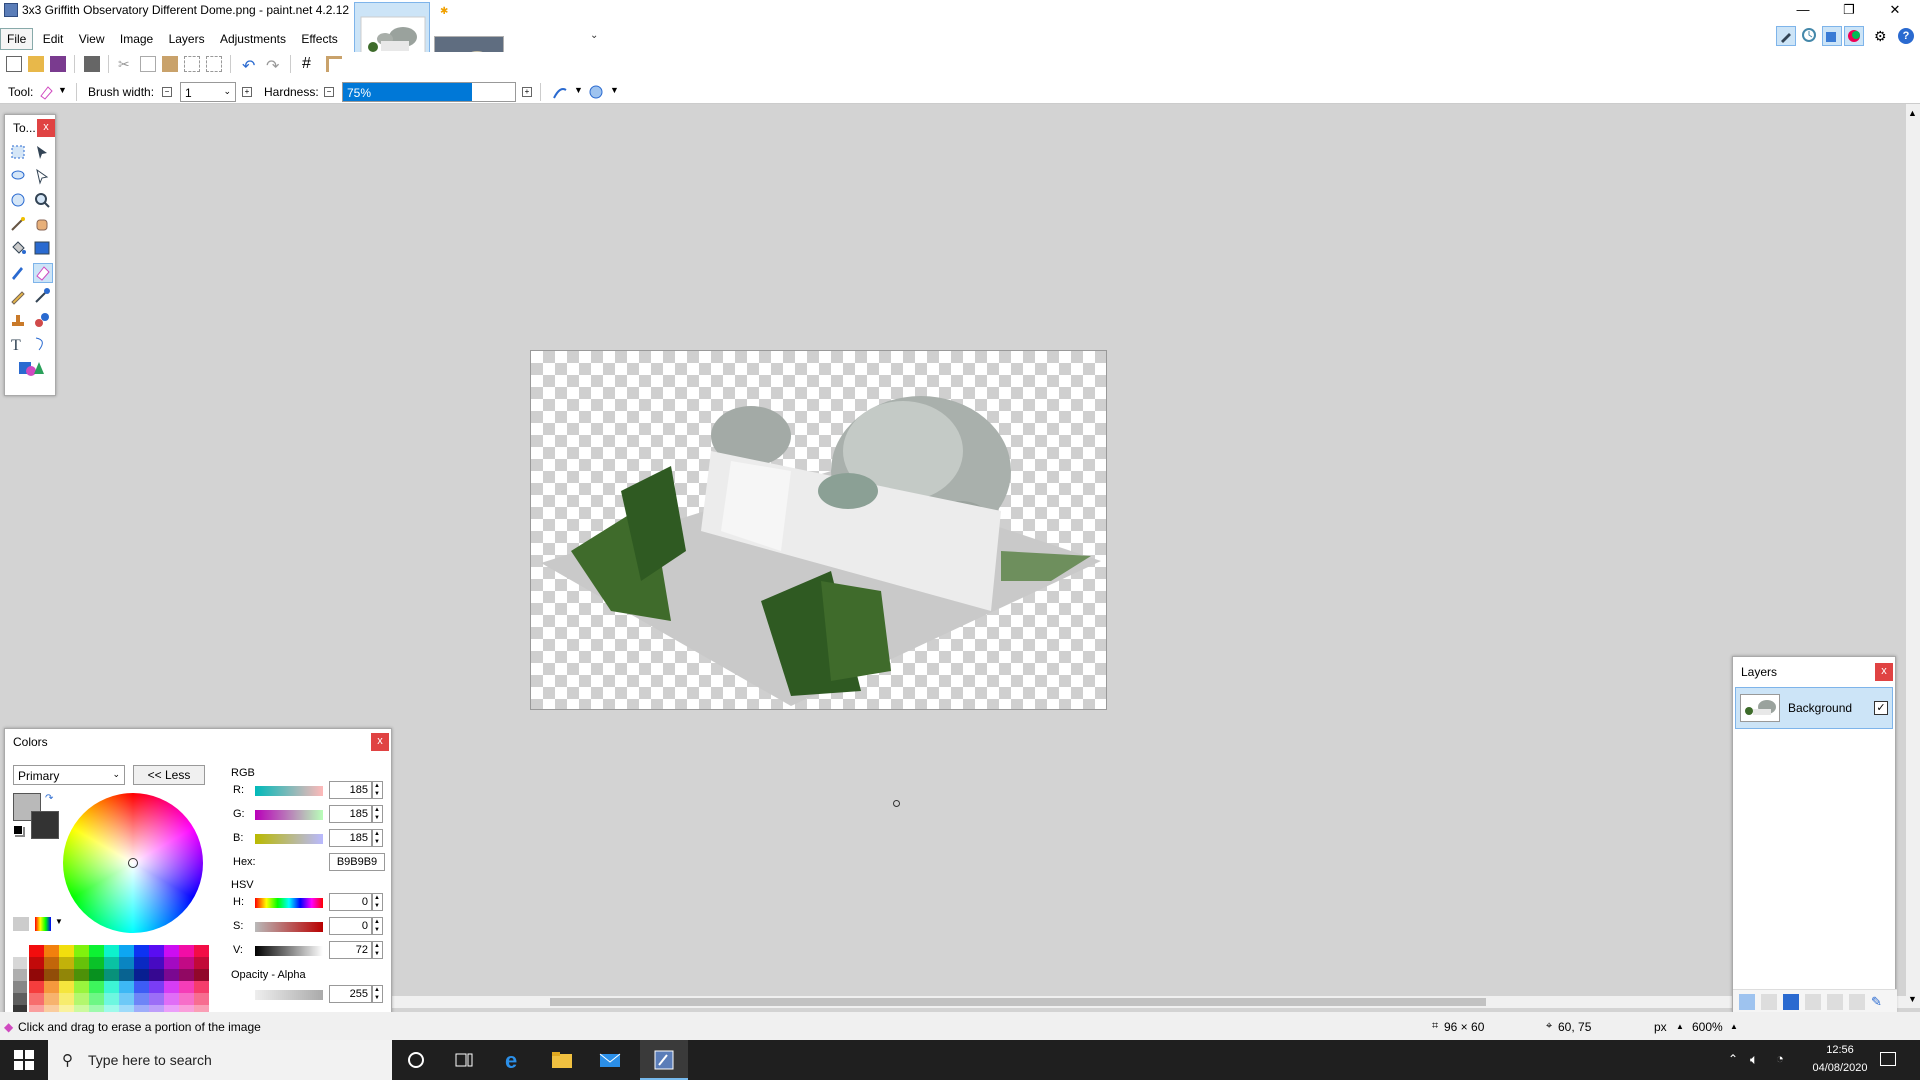 The height and width of the screenshot is (1080, 1920). What do you see at coordinates (351, 814) in the screenshot?
I see `green-input: 185` at bounding box center [351, 814].